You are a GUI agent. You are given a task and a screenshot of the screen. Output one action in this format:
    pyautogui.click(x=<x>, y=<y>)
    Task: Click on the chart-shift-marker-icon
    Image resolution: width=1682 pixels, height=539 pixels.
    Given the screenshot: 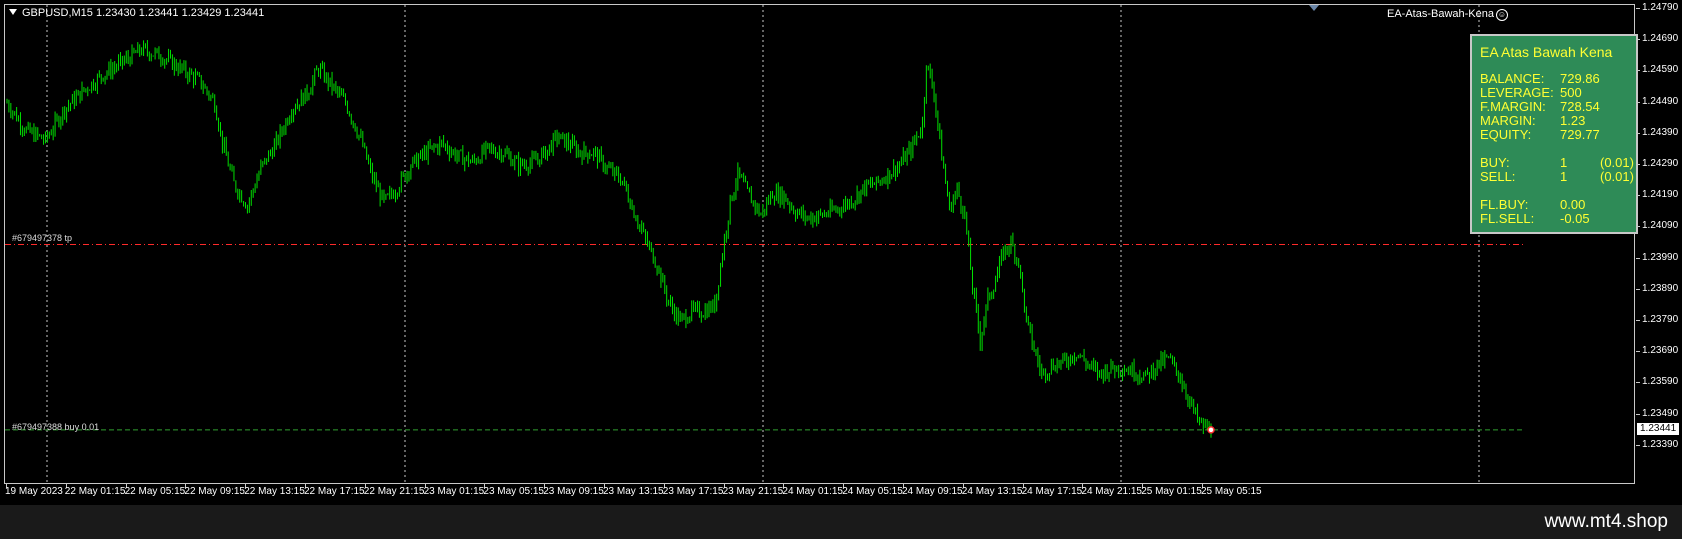 What is the action you would take?
    pyautogui.click(x=1314, y=8)
    